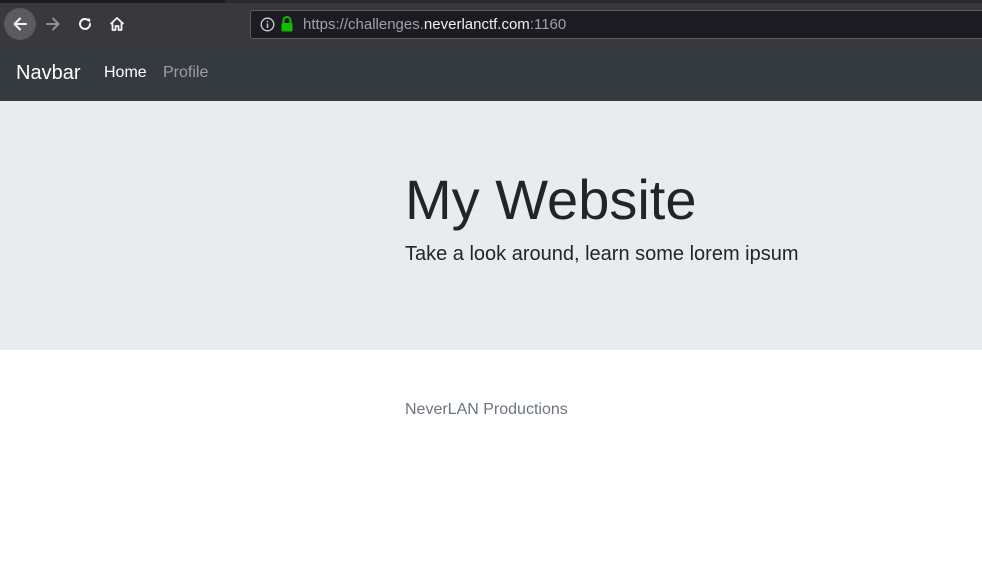 This screenshot has width=982, height=571. I want to click on site-navbar: Navbar Home Profile, so click(491, 73).